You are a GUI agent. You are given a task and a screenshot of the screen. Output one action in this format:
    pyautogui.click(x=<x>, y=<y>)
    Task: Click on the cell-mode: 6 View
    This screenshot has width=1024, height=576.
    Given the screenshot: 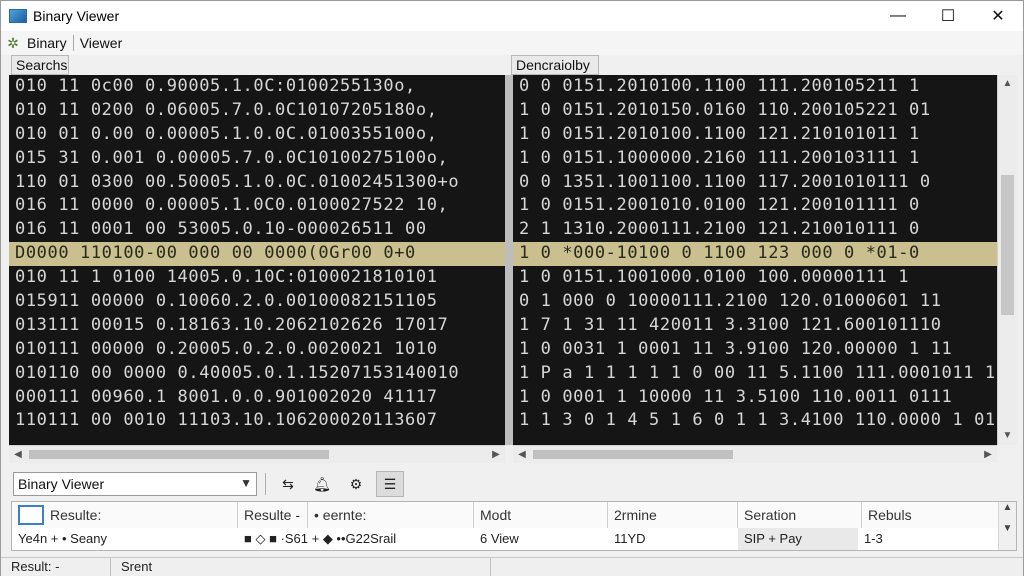 What is the action you would take?
    pyautogui.click(x=499, y=538)
    